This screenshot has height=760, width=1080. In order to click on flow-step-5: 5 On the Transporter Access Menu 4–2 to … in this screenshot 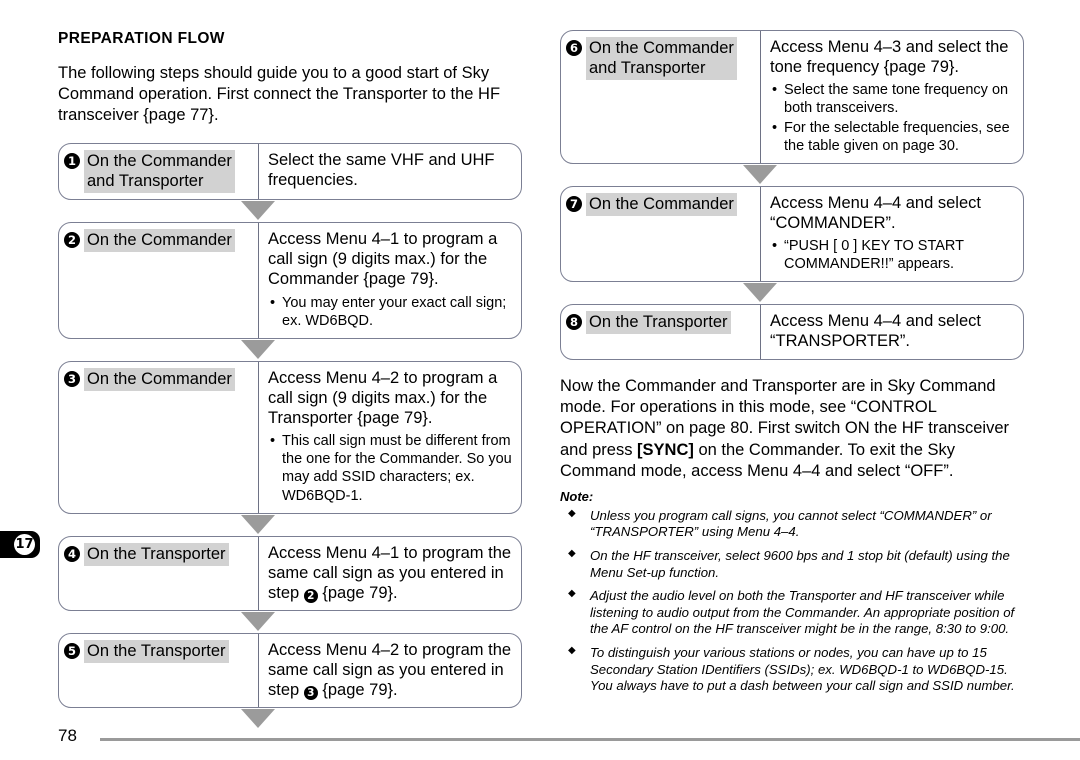, I will do `click(290, 671)`.